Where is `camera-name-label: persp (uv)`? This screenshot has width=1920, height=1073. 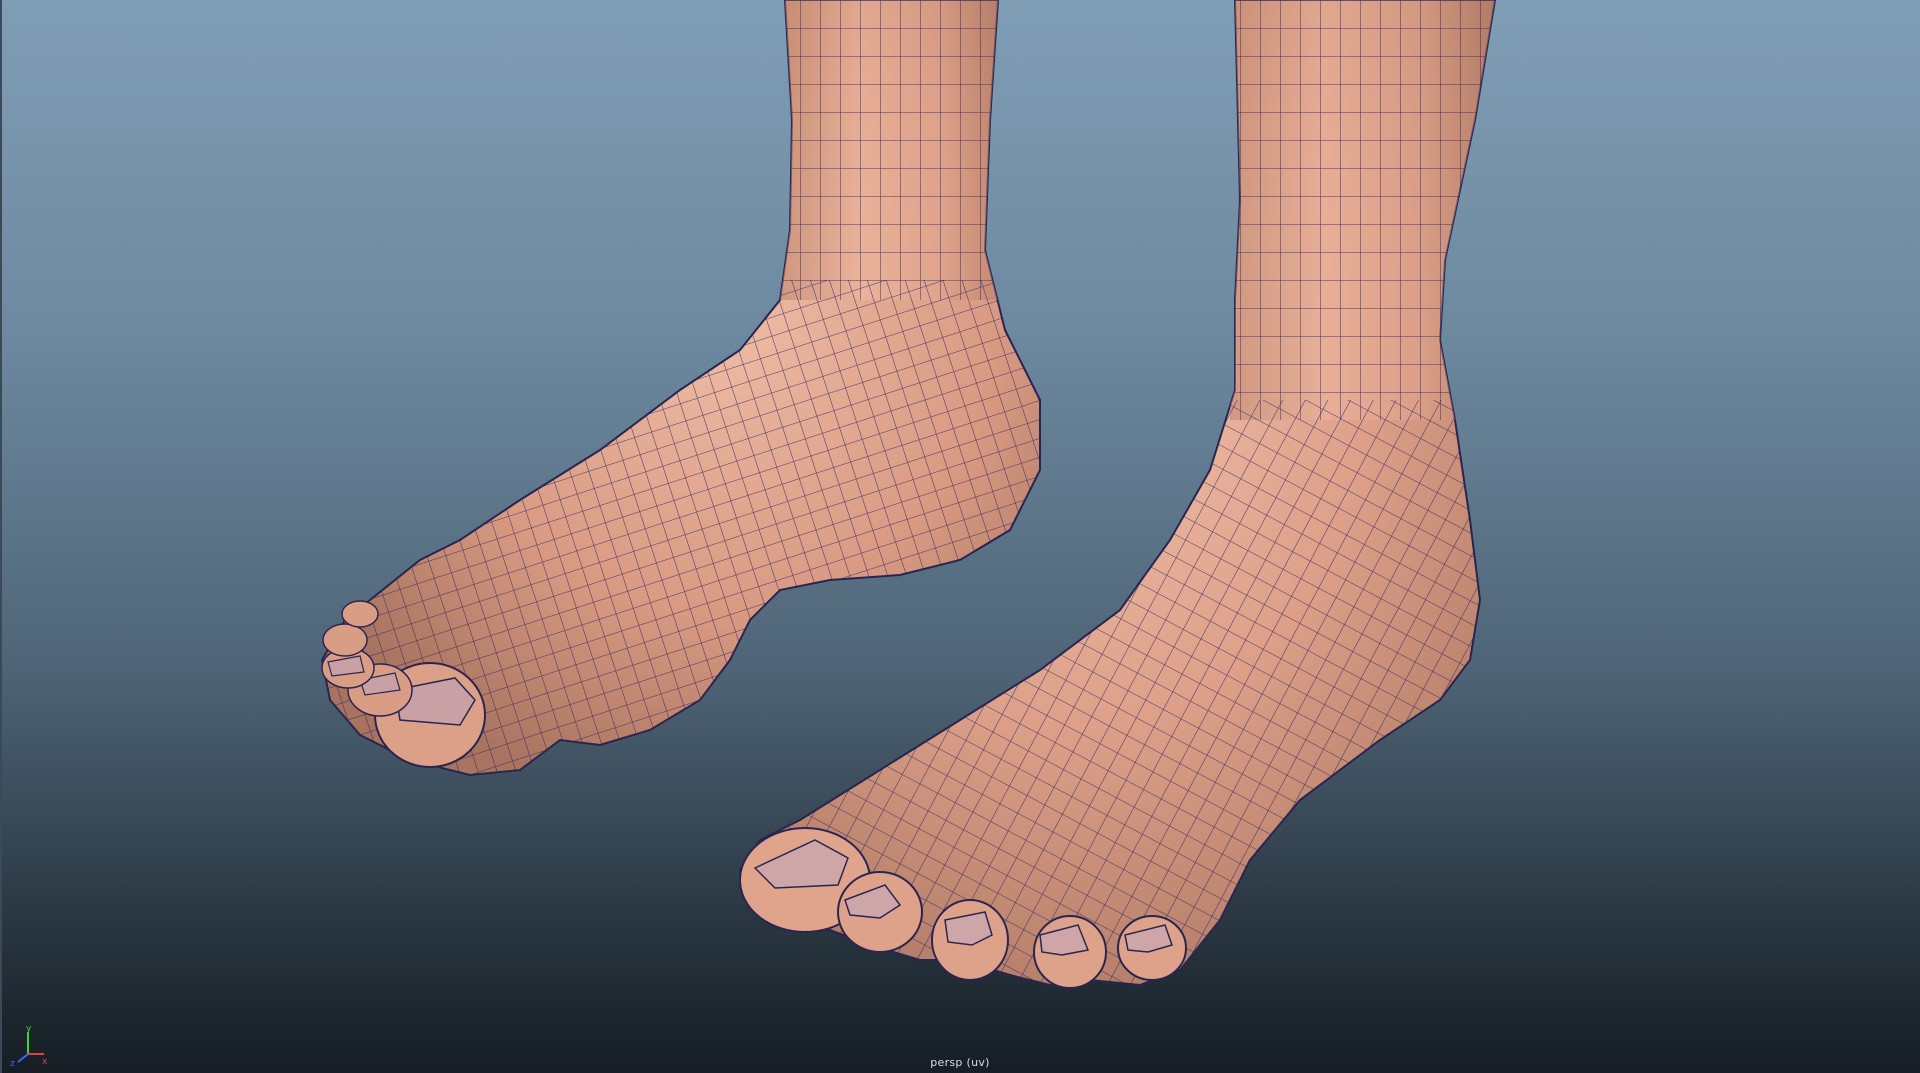 camera-name-label: persp (uv) is located at coordinates (960, 1062).